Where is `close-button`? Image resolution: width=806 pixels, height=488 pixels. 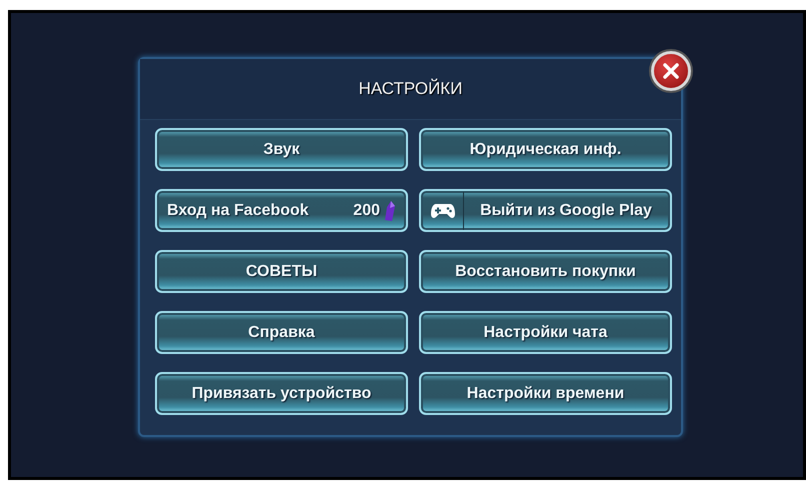 close-button is located at coordinates (671, 71).